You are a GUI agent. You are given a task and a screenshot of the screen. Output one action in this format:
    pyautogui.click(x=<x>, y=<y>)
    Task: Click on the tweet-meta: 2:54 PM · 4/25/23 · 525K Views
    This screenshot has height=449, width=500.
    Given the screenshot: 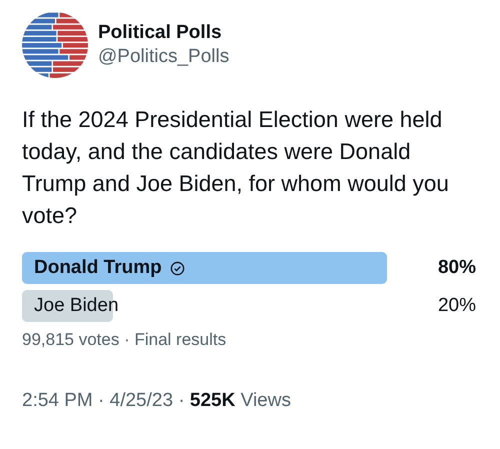 What is the action you would take?
    pyautogui.click(x=157, y=401)
    